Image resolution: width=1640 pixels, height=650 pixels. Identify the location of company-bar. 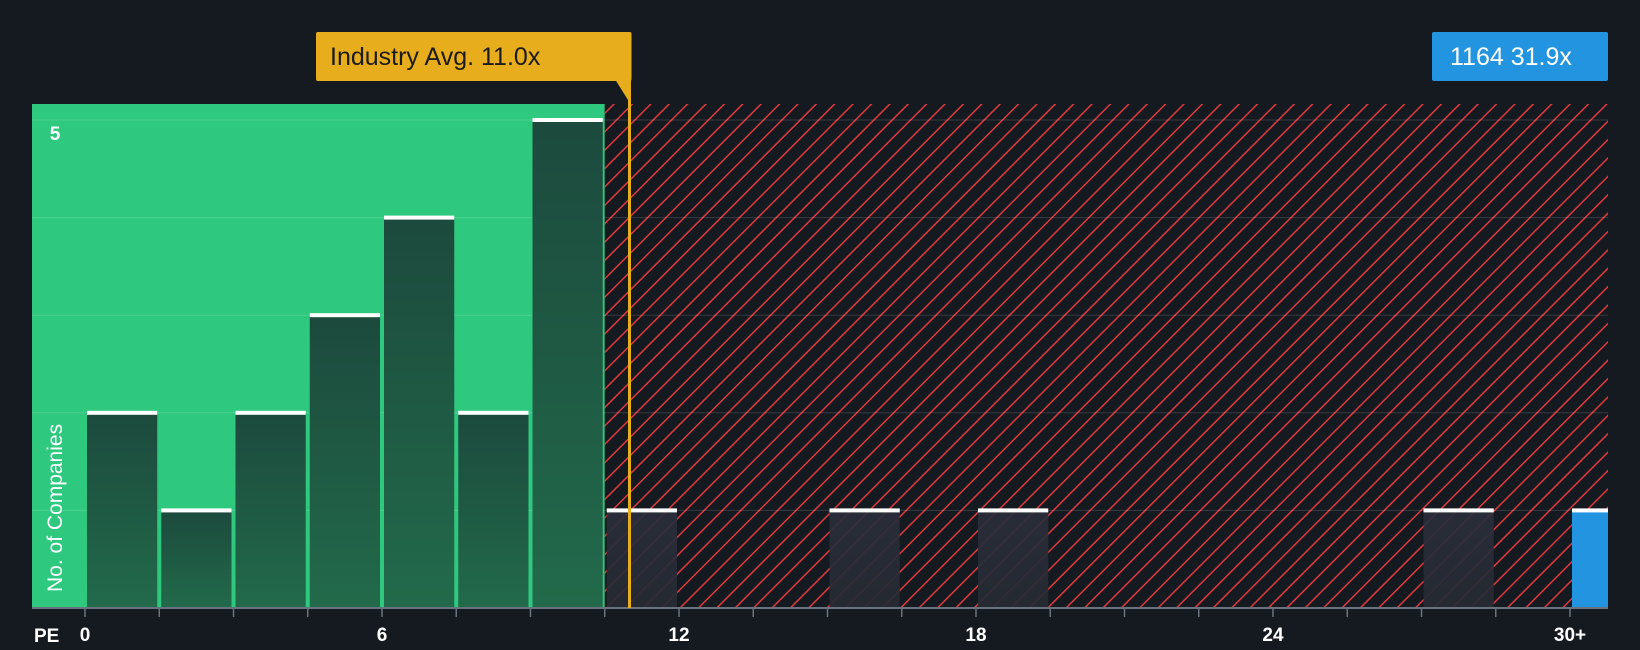
(1590, 559).